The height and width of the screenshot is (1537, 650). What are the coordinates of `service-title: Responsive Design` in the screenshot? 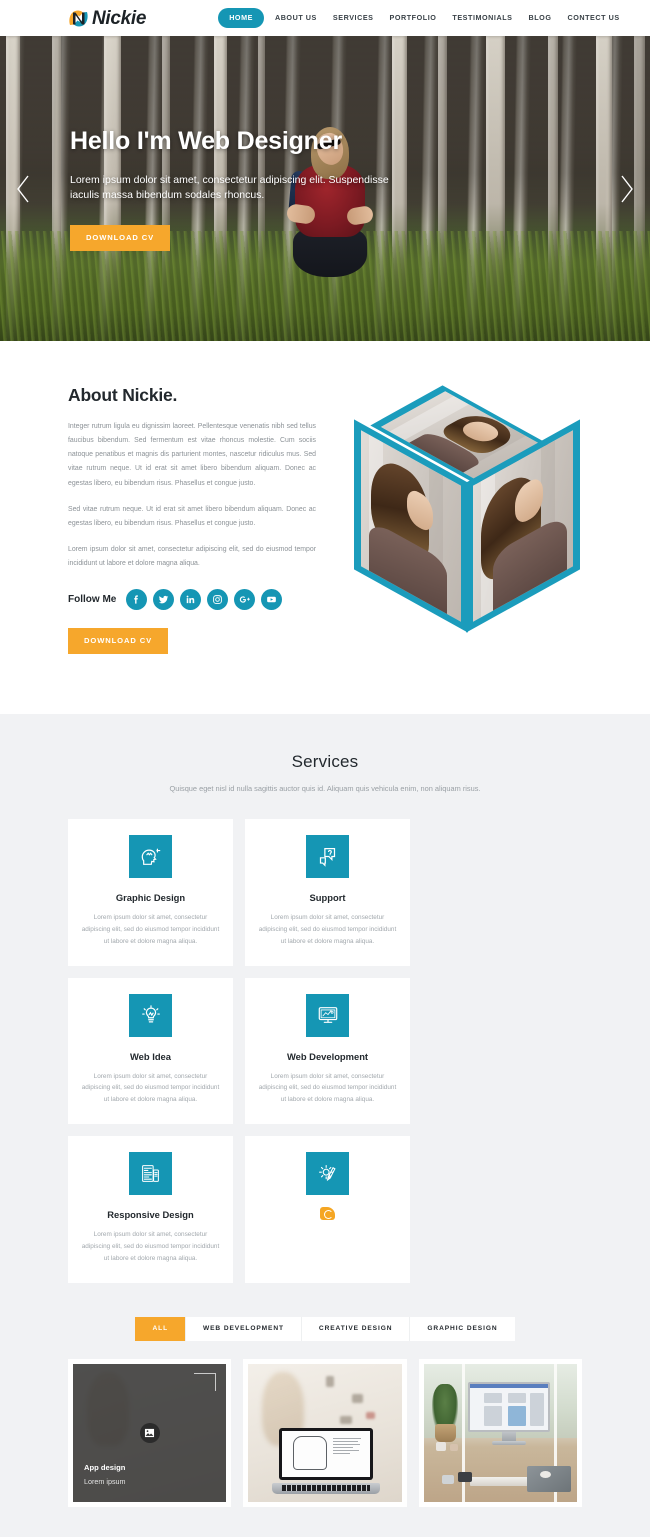 It's located at (150, 1215).